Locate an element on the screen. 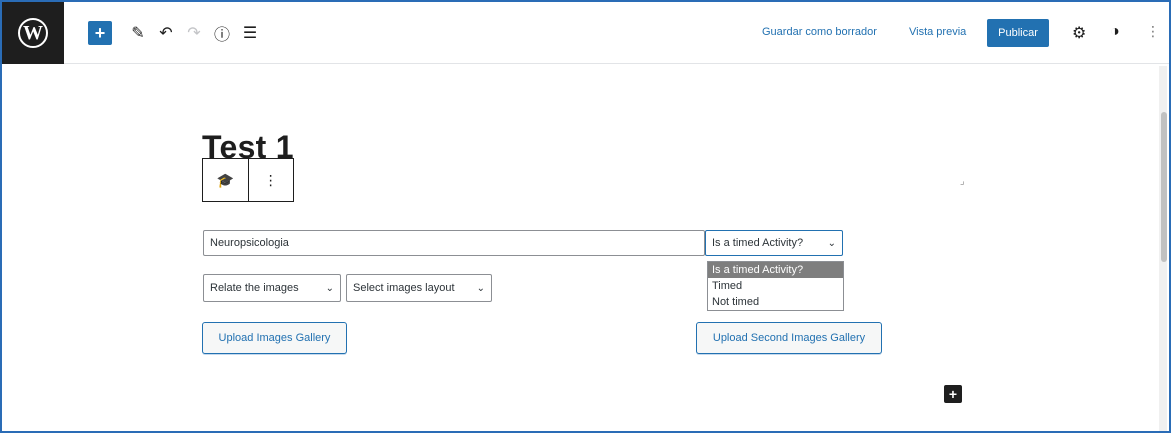  list-view-icon: ☰ is located at coordinates (250, 33).